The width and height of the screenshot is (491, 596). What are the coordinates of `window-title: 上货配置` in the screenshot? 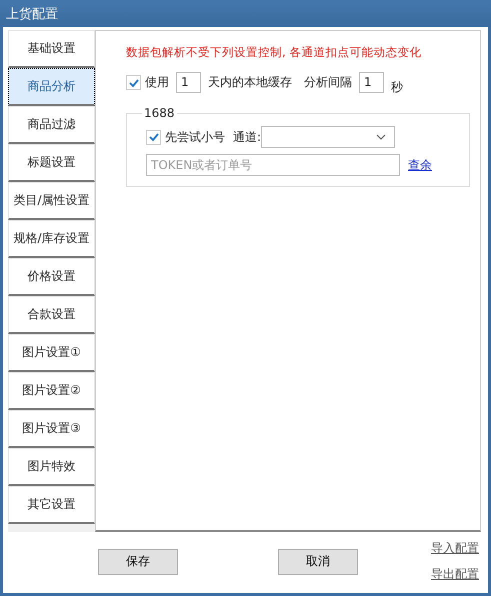 It's located at (32, 14).